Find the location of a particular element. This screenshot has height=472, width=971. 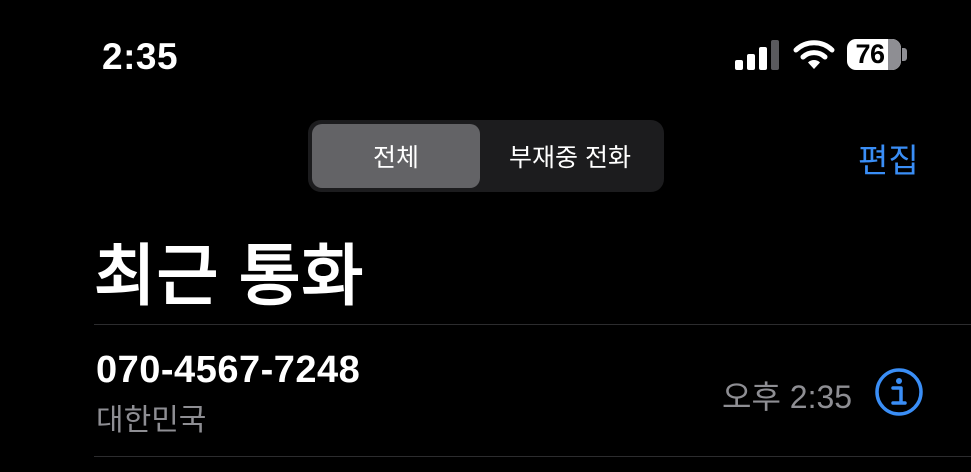

page-title: 최근 통화 is located at coordinates (229, 276).